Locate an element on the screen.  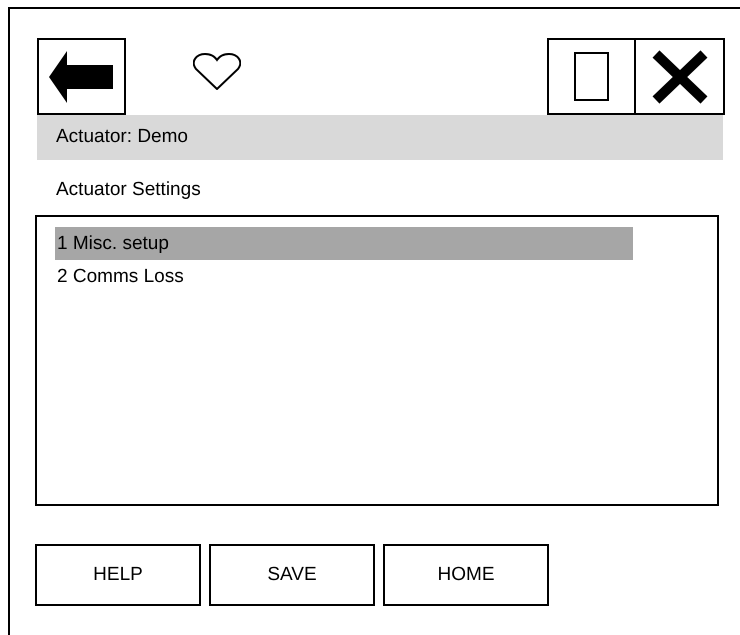
rectangle-icon is located at coordinates (591, 76).